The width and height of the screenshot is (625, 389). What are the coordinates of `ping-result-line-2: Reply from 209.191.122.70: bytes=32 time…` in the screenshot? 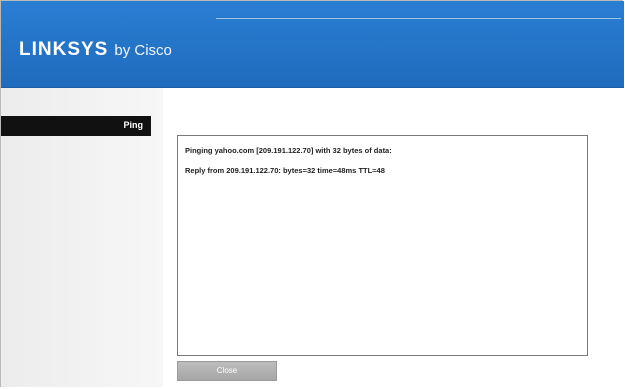 It's located at (285, 170).